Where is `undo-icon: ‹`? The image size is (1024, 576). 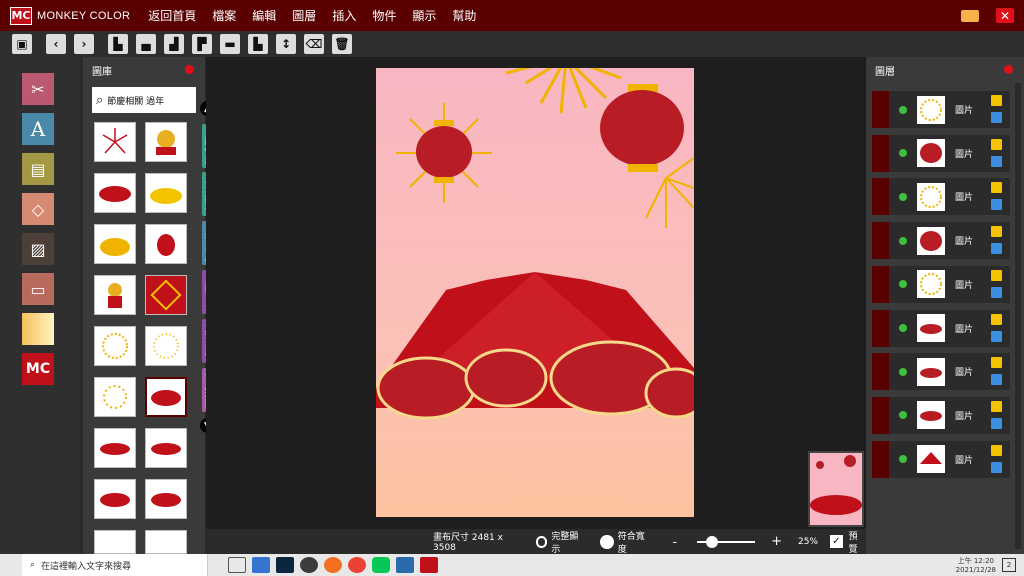
undo-icon: ‹ is located at coordinates (56, 44).